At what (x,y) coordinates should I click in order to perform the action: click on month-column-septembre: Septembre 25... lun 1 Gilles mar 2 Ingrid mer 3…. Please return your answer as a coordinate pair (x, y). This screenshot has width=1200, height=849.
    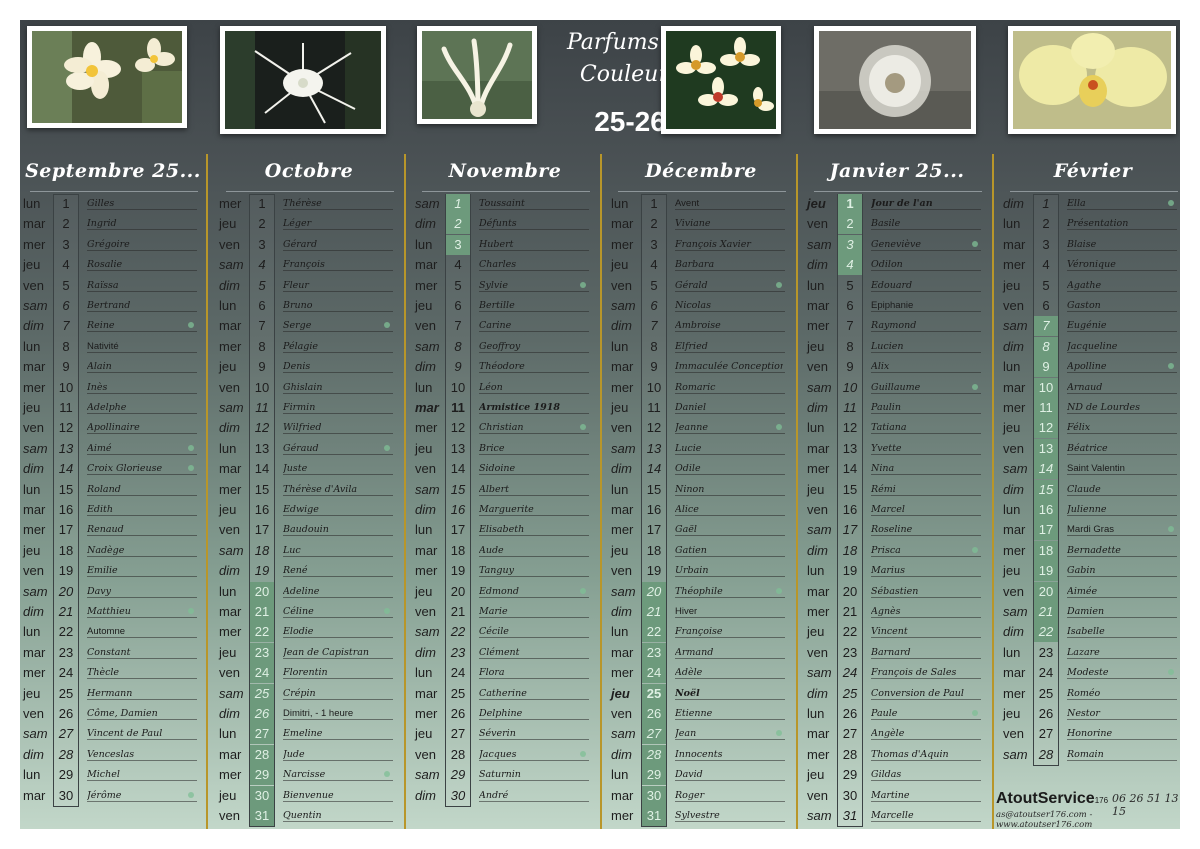
    Looking at the image, I should click on (113, 491).